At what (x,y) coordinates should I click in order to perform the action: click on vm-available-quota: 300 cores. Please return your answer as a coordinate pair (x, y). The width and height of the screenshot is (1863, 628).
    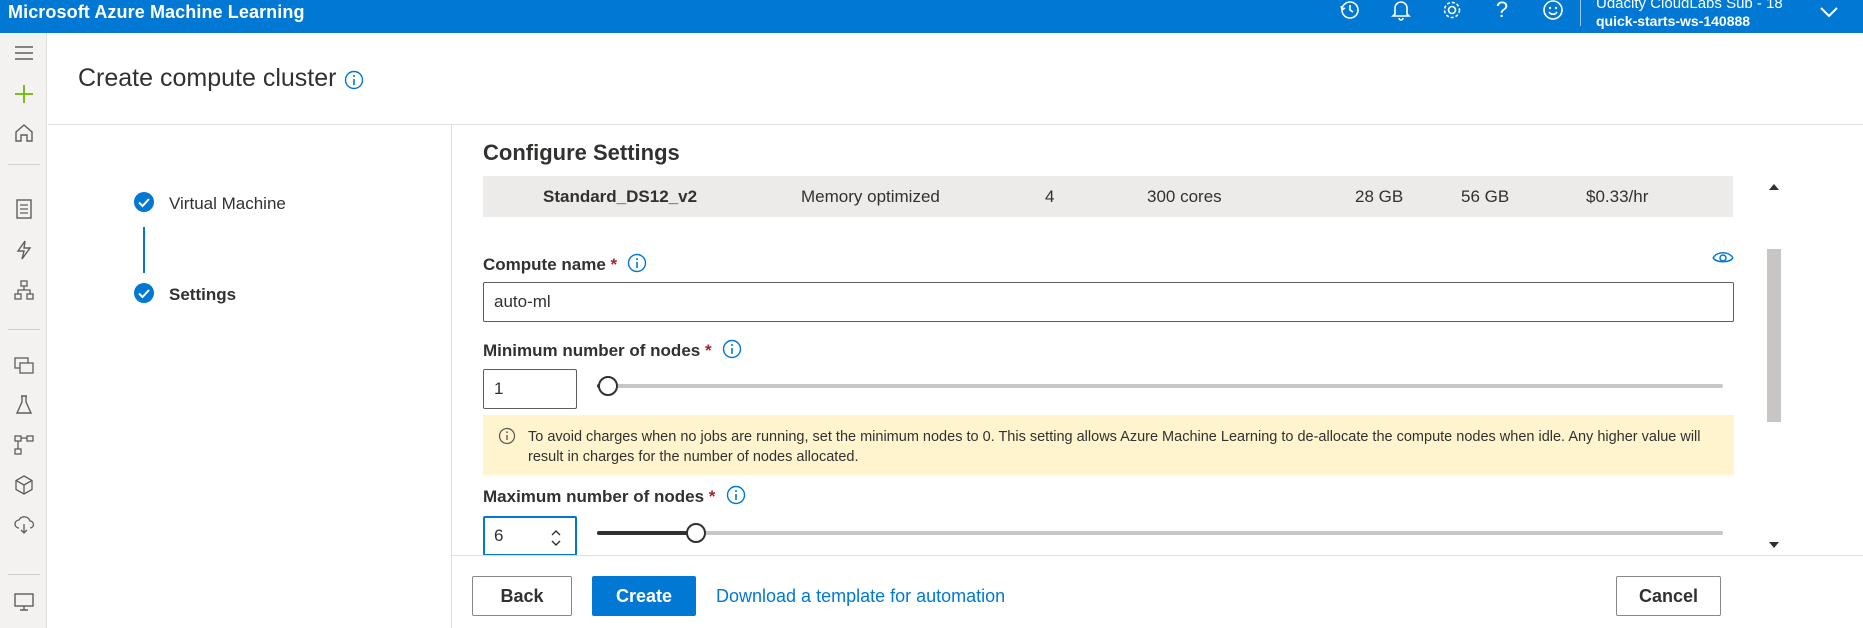
    Looking at the image, I should click on (1184, 196).